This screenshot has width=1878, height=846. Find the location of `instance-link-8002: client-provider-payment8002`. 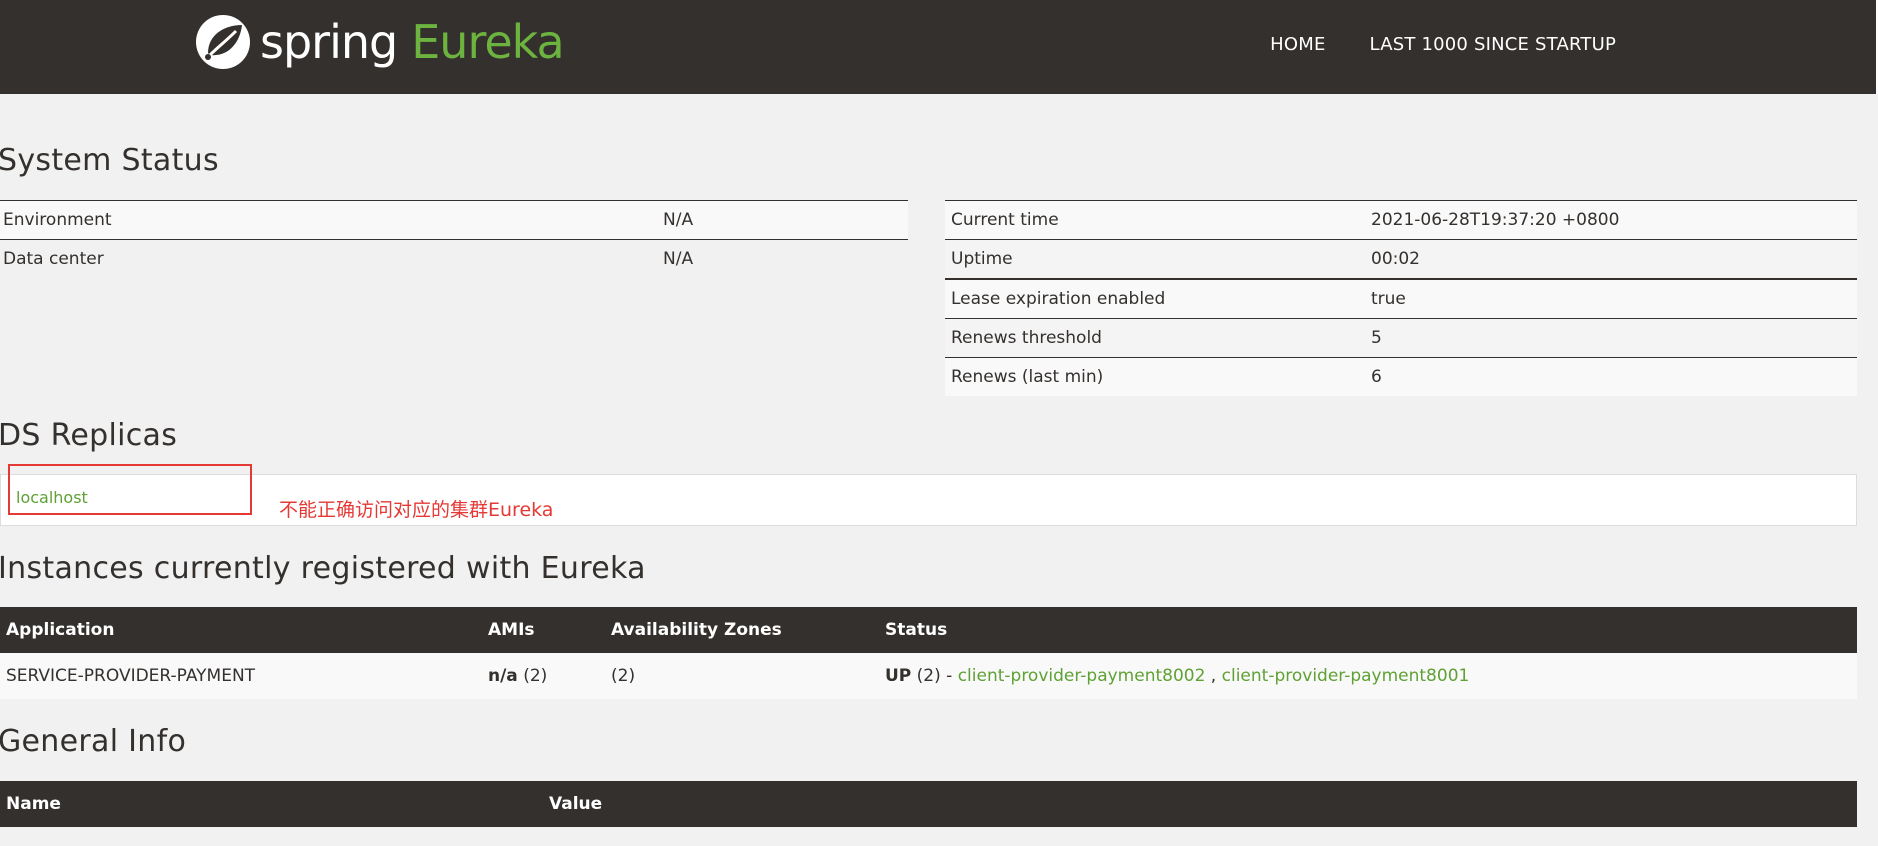

instance-link-8002: client-provider-payment8002 is located at coordinates (1082, 676).